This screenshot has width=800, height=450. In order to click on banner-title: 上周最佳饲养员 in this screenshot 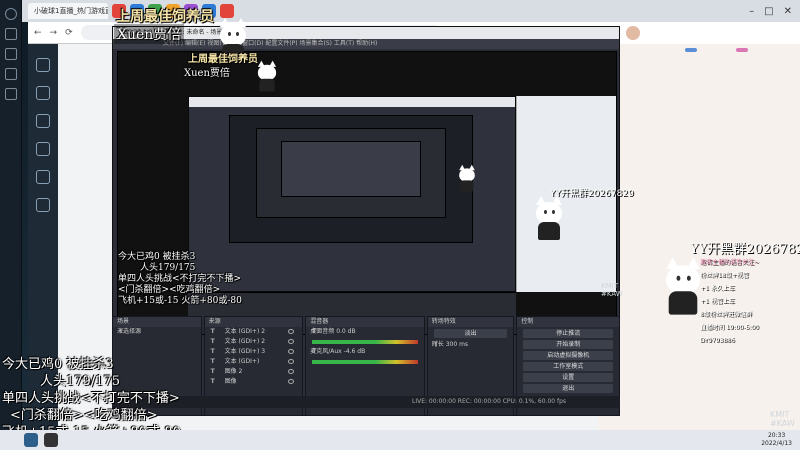, I will do `click(165, 17)`.